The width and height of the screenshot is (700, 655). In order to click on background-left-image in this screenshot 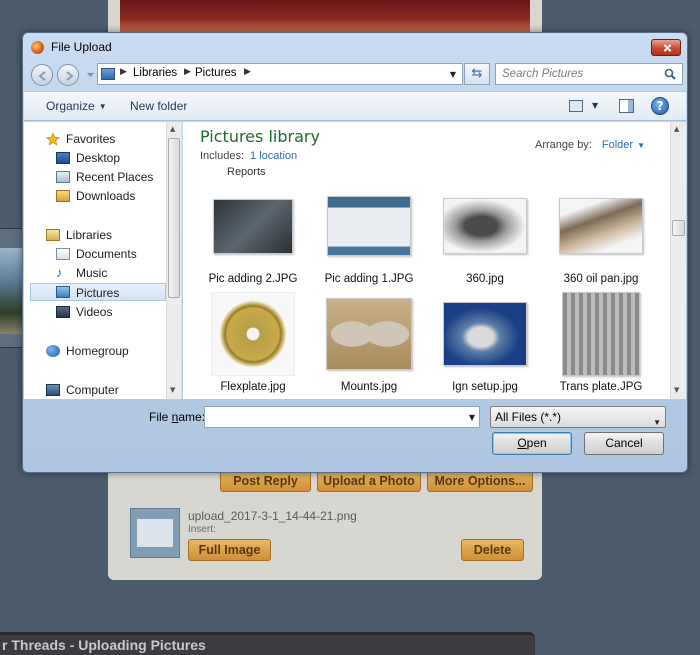, I will do `click(11, 291)`.